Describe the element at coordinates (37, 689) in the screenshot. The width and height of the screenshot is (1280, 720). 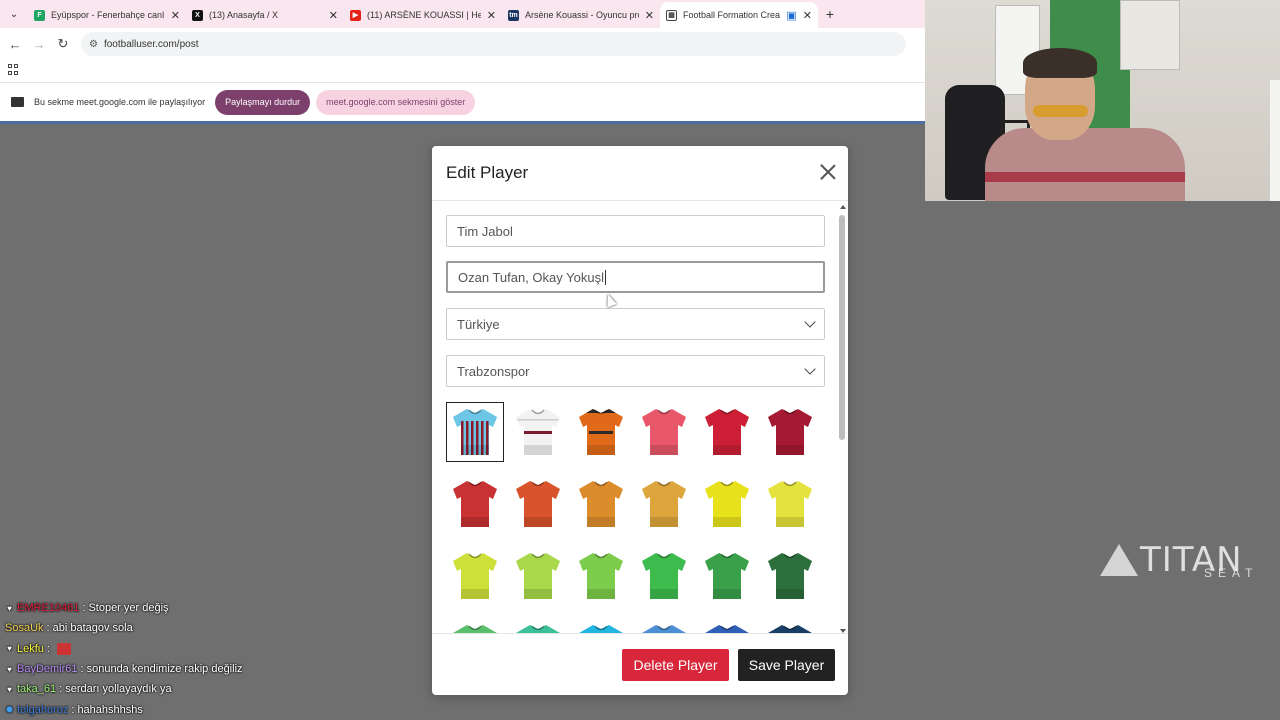
I see `chat-username: taka_61` at that location.